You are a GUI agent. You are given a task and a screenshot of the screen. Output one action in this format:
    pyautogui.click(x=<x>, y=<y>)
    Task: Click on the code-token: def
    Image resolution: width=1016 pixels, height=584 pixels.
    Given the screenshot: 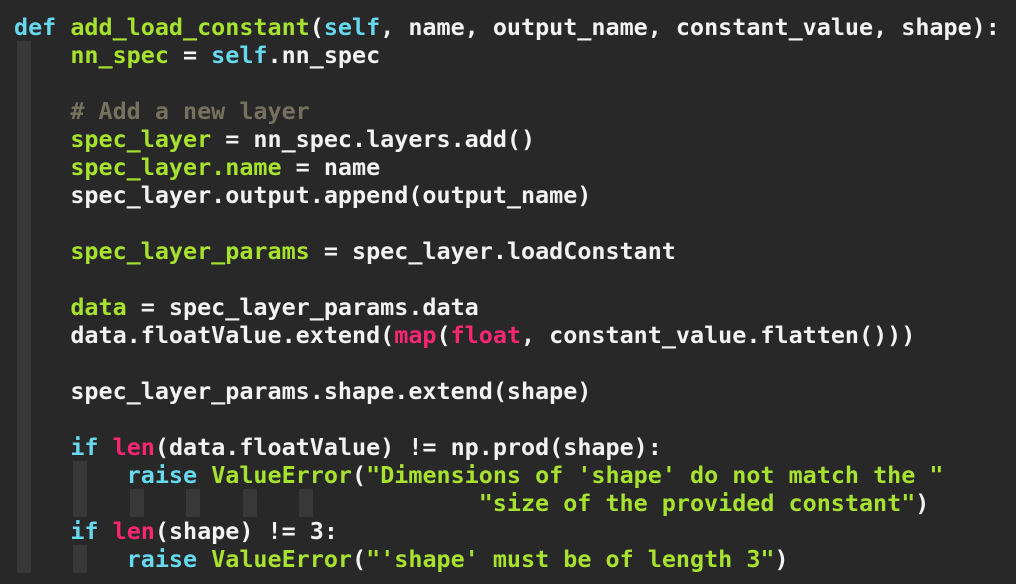 What is the action you would take?
    pyautogui.click(x=35, y=27)
    